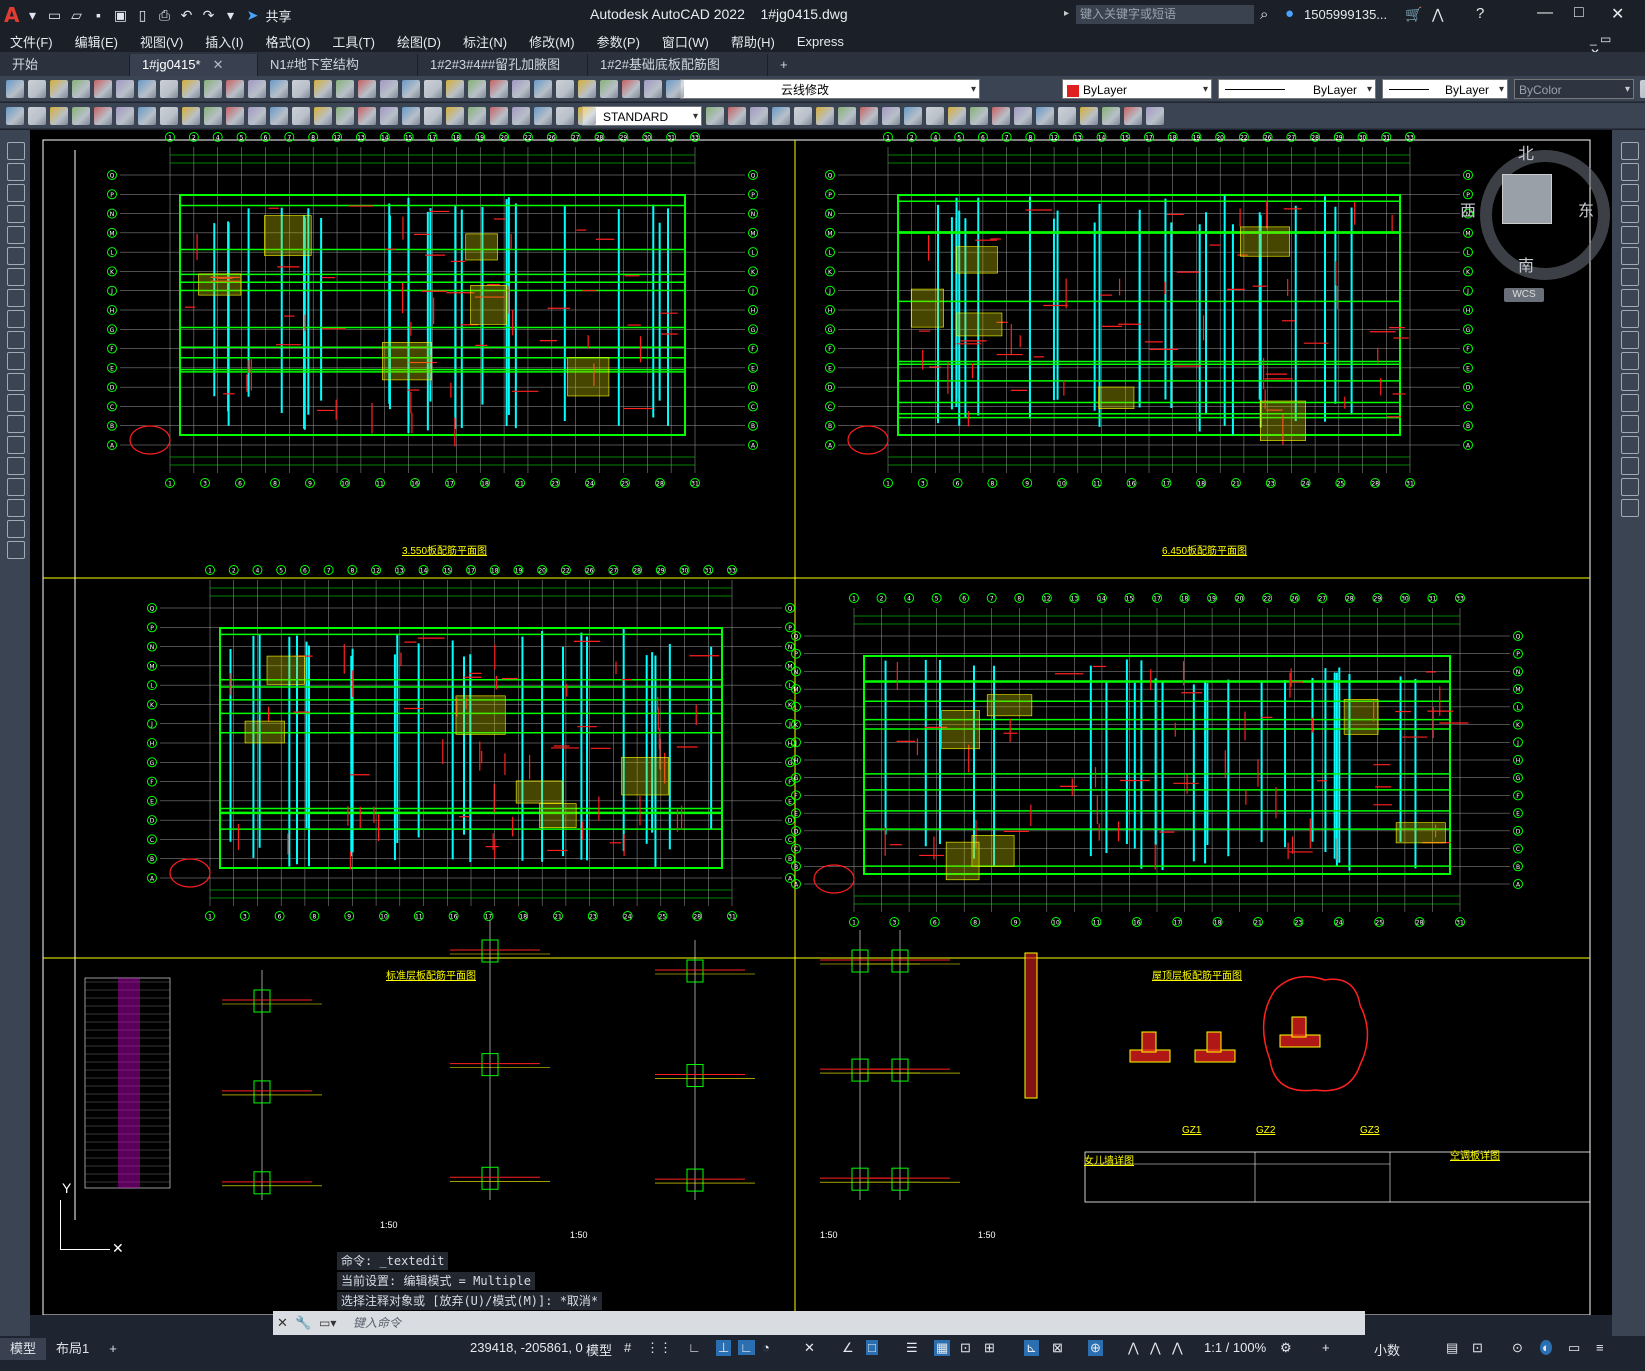 Image resolution: width=1645 pixels, height=1371 pixels. I want to click on close-command-icon: ✕, so click(282, 1323).